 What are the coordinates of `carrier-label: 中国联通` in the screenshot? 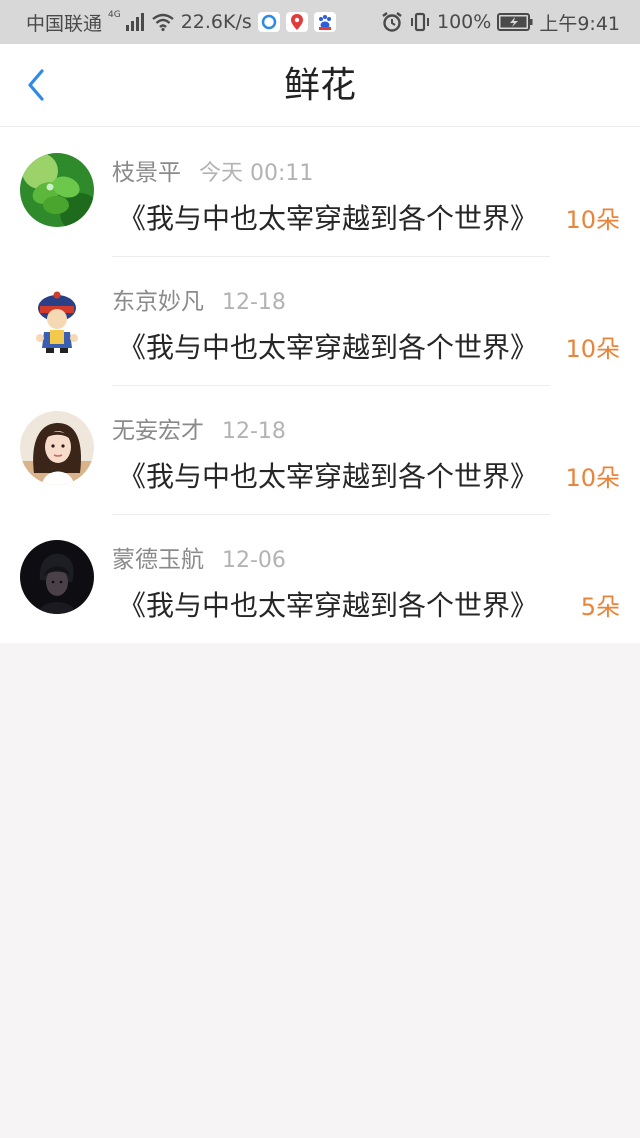 It's located at (64, 23).